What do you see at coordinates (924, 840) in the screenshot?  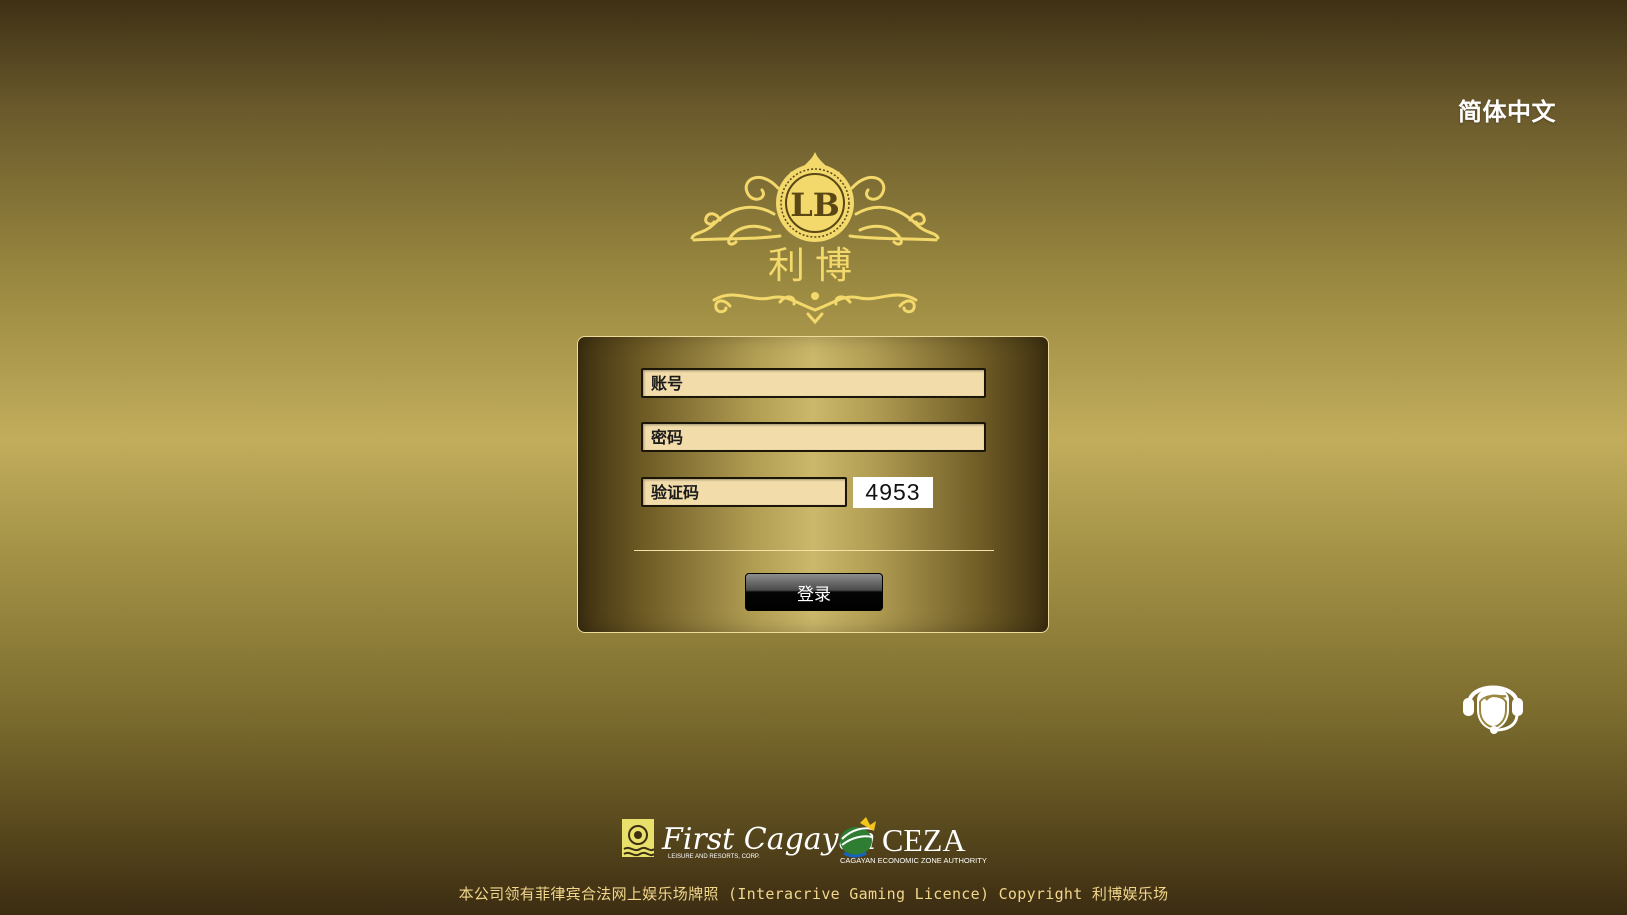 I see `ceza-name: CEZA` at bounding box center [924, 840].